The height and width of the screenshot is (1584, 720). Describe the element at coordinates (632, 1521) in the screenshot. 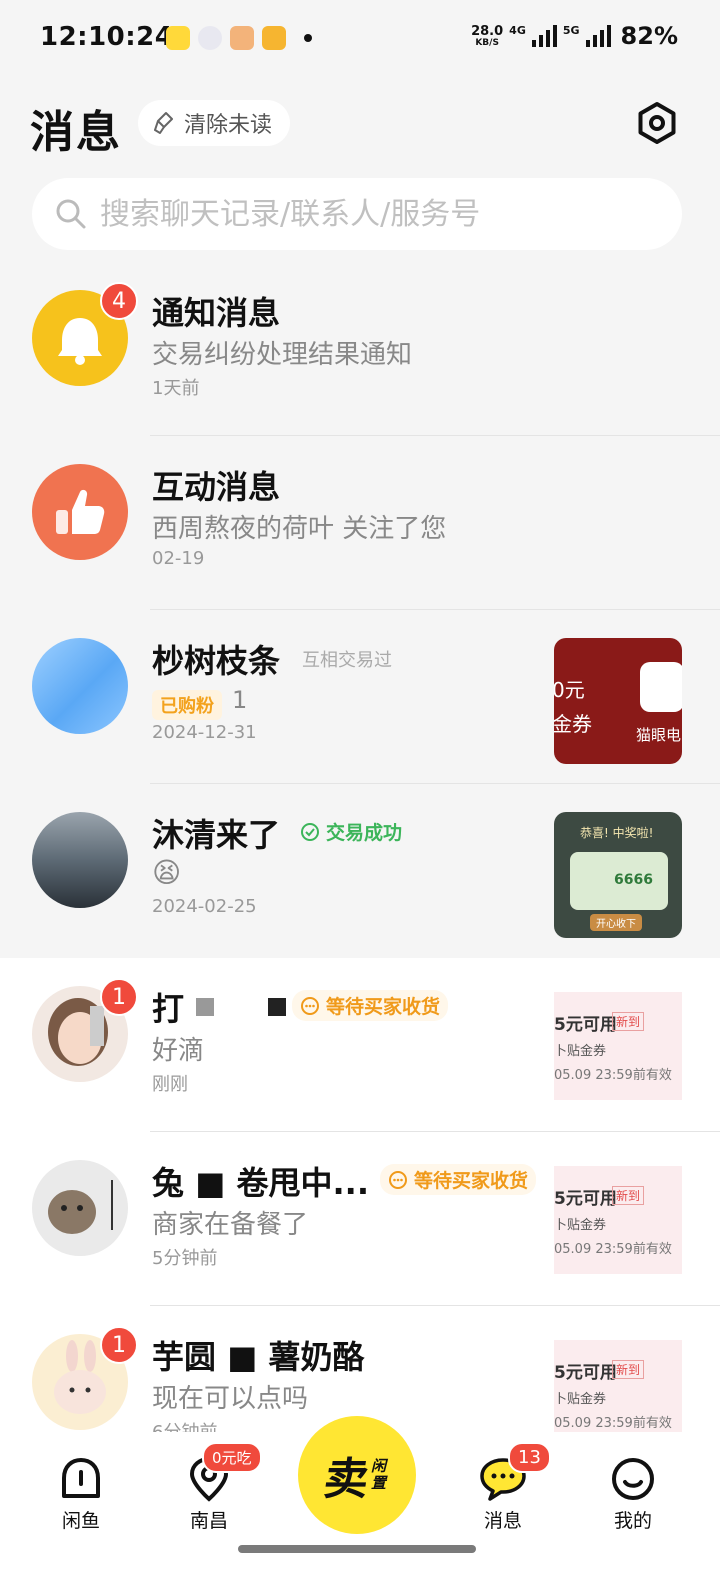

I see `nav-mine-label: 我的` at that location.